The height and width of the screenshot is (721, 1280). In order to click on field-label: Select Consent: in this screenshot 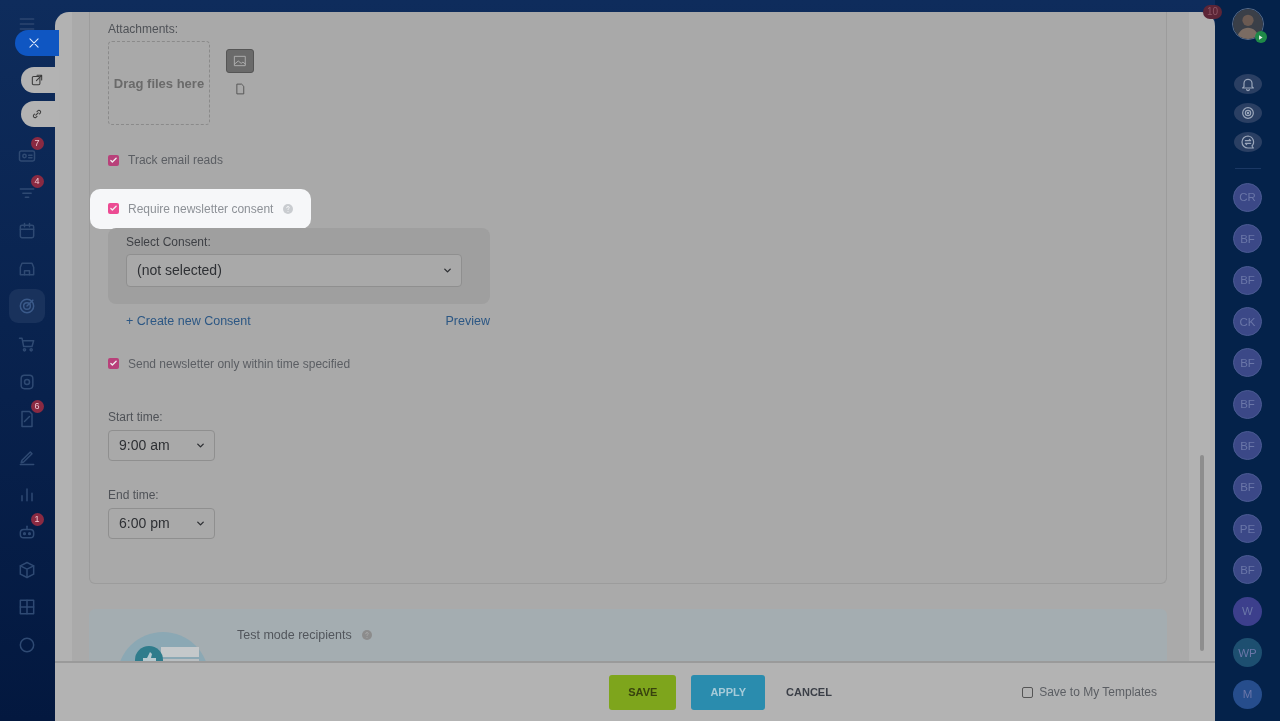, I will do `click(169, 241)`.